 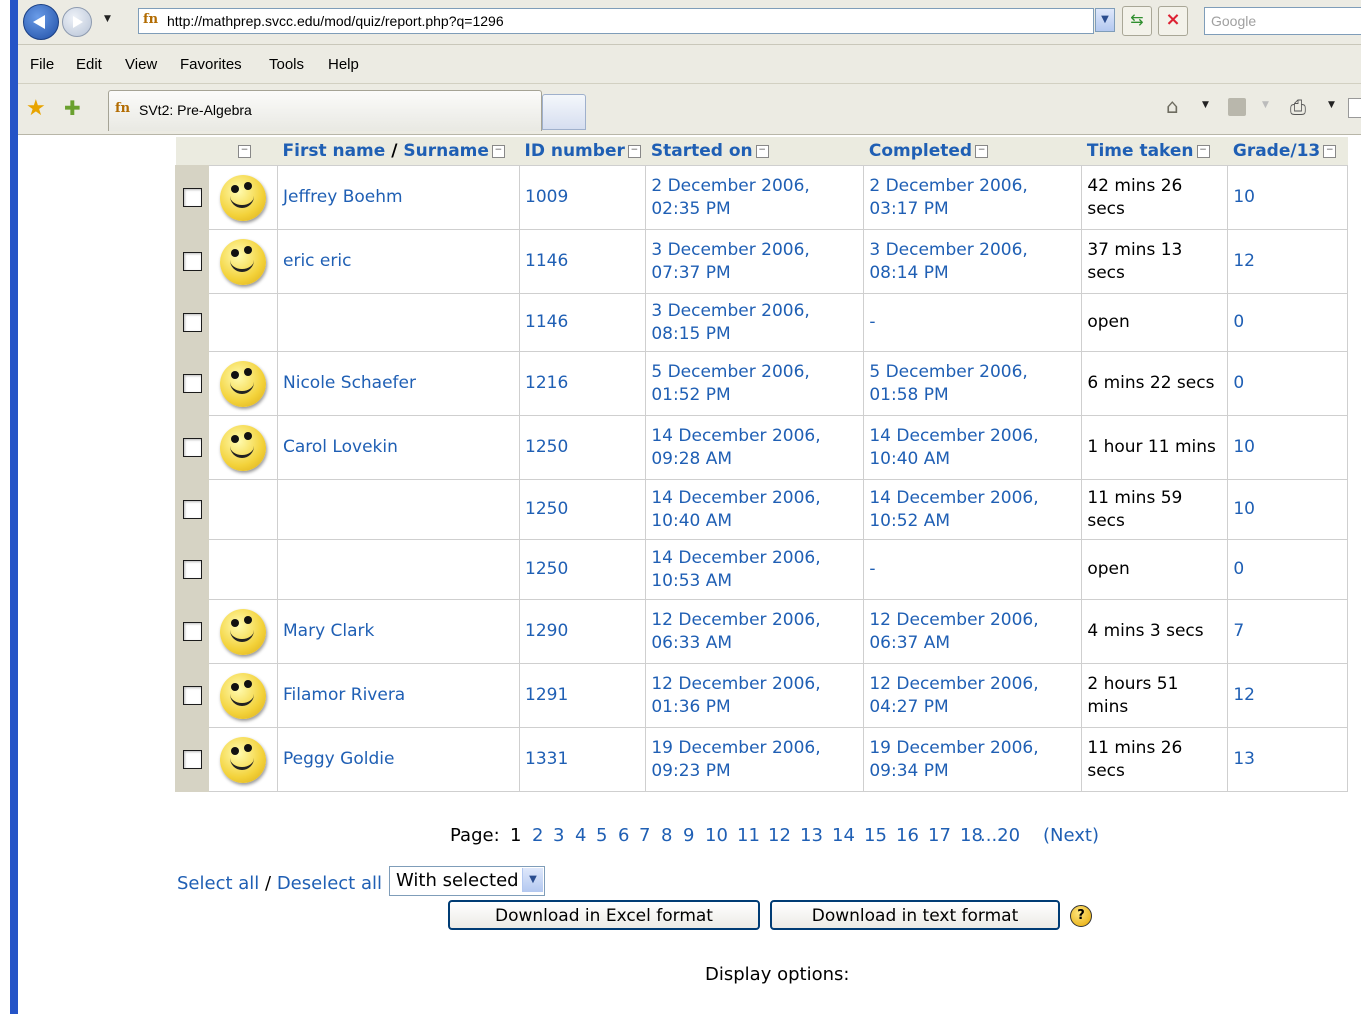 I want to click on completed-link: 14 December 2006, 10:52 AM, so click(x=953, y=509).